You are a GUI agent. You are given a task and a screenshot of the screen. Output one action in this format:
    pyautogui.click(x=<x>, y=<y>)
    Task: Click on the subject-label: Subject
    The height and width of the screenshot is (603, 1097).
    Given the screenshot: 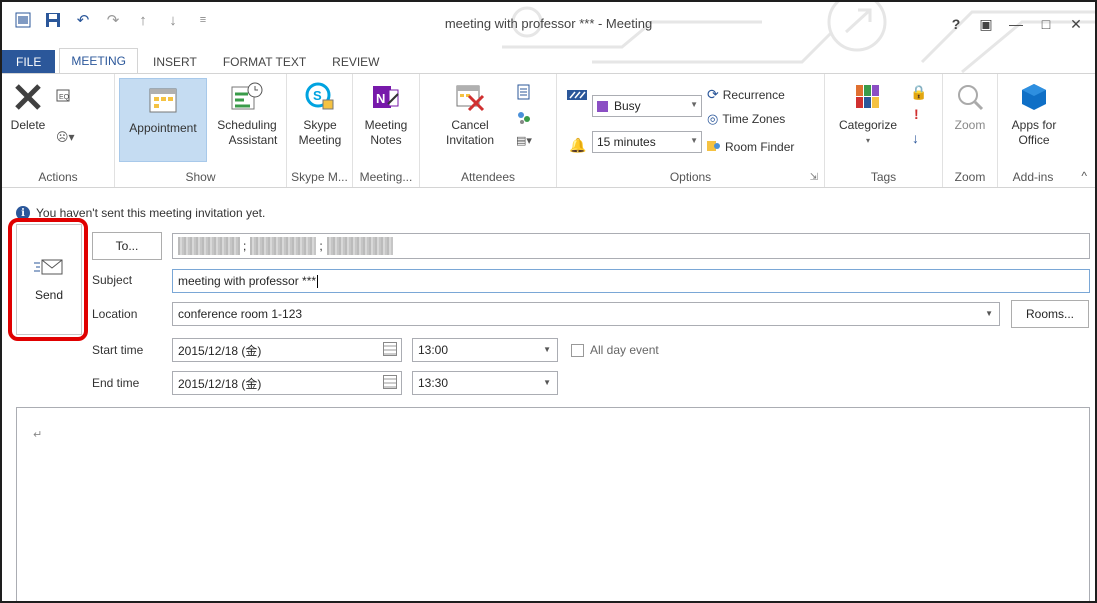 What is the action you would take?
    pyautogui.click(x=112, y=280)
    